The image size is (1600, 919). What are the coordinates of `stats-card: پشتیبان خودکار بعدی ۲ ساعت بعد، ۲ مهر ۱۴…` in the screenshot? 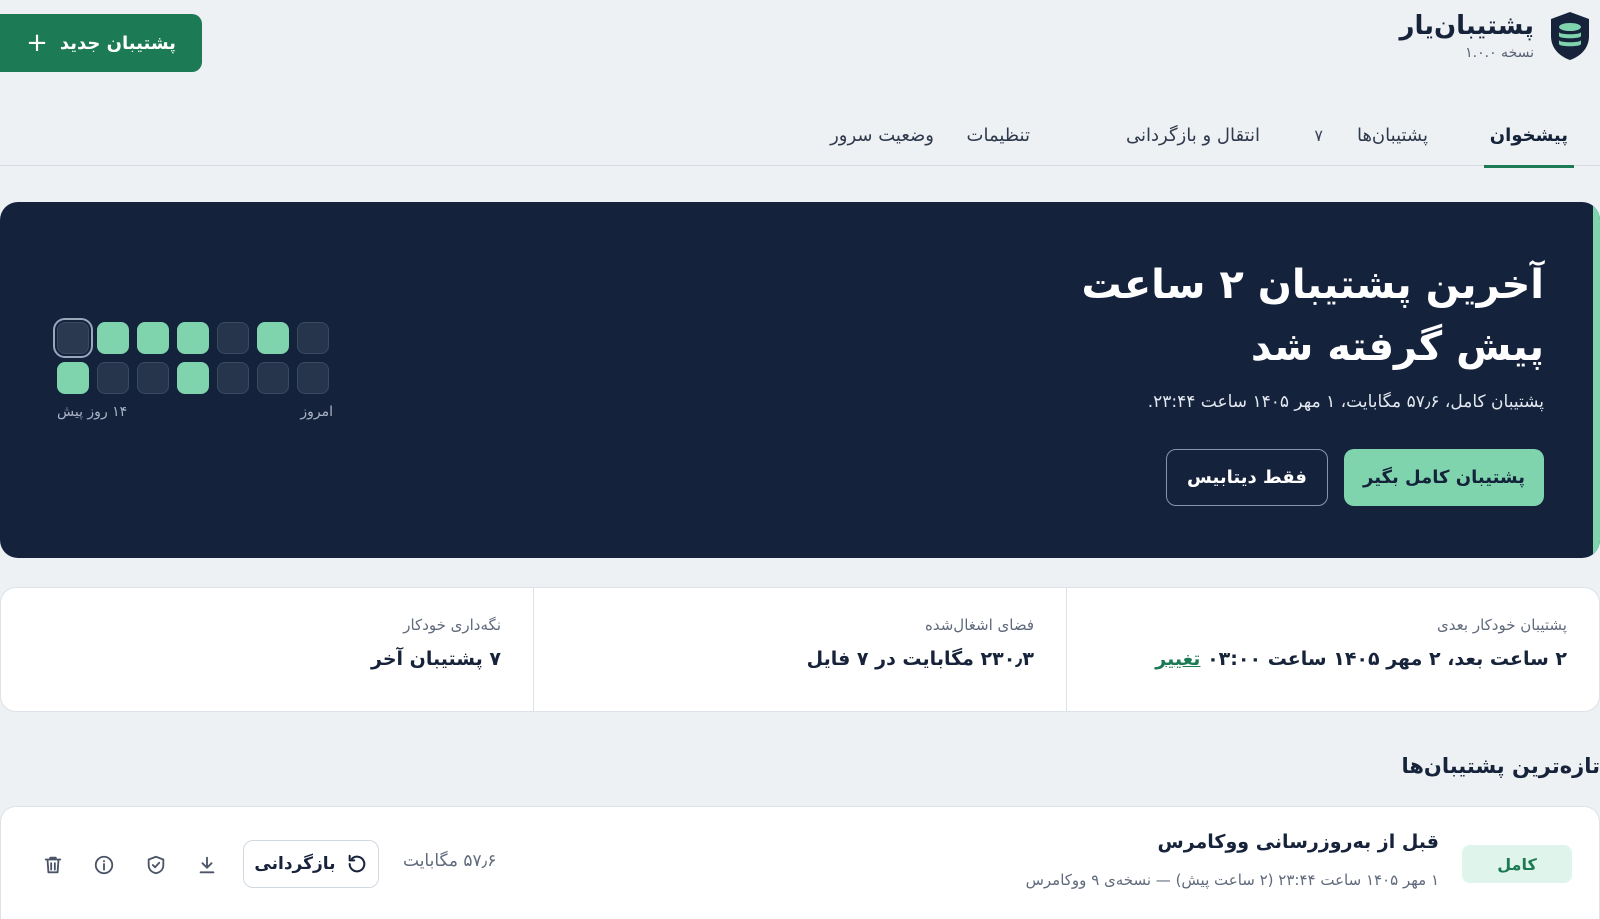 It's located at (800, 649).